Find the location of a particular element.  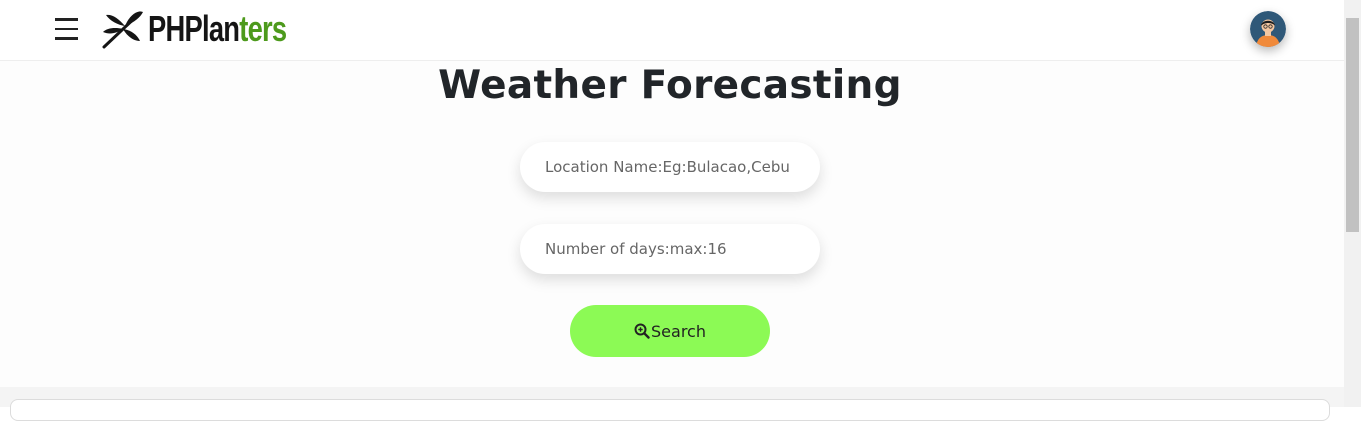

hamburger-menu-button is located at coordinates (67, 29).